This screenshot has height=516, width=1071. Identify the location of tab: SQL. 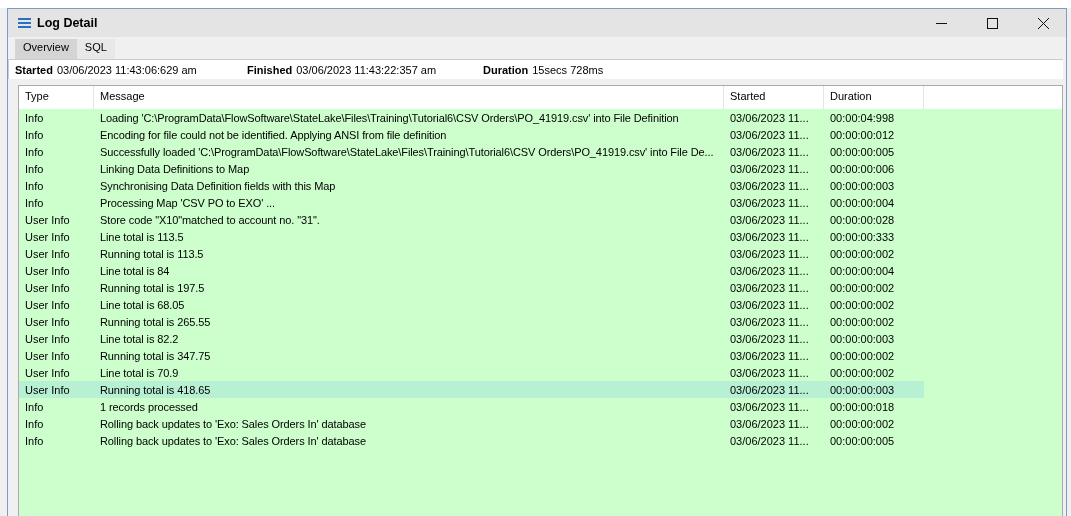
(95, 49).